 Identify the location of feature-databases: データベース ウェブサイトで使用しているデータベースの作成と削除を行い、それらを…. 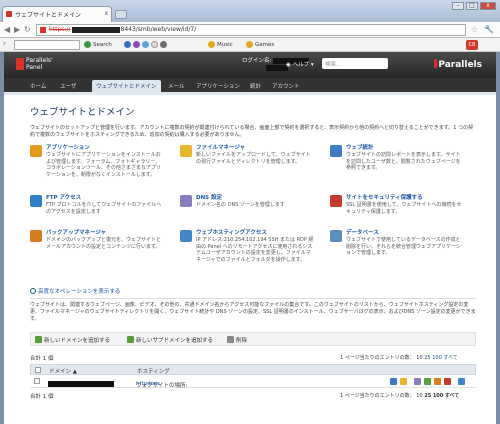
(397, 255).